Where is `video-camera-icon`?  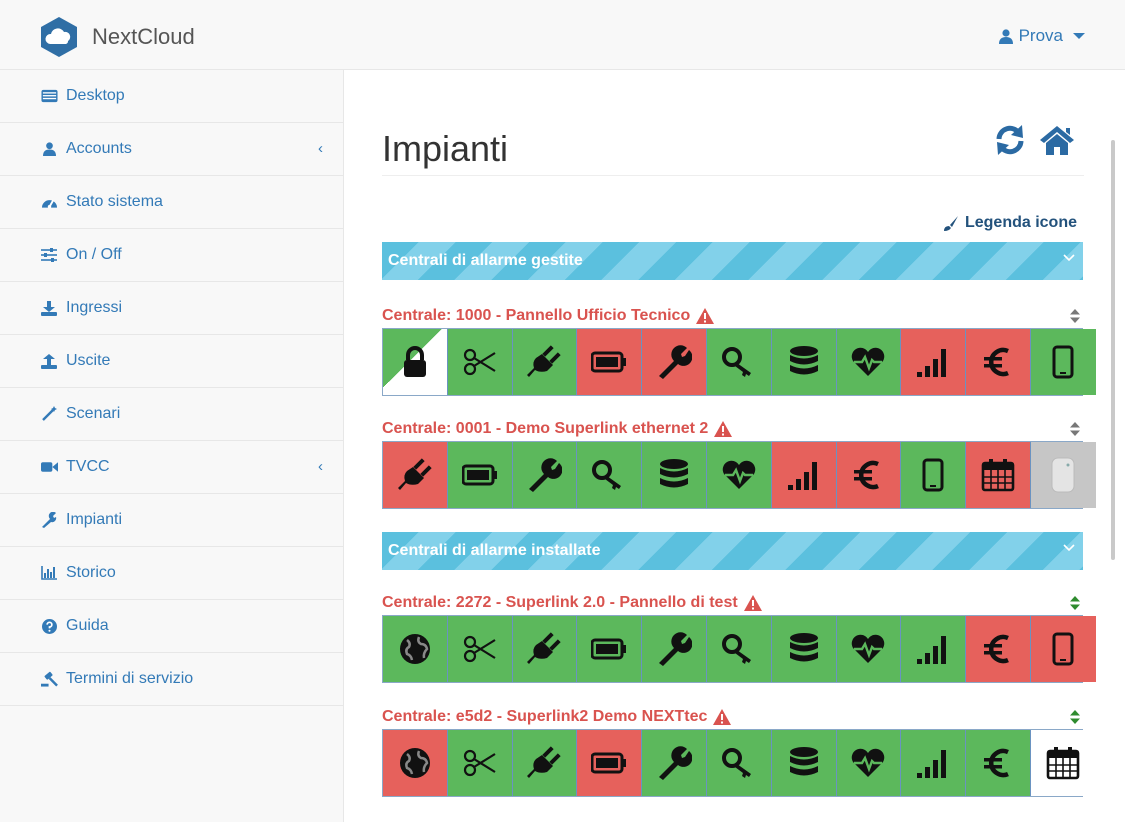
video-camera-icon is located at coordinates (49, 467).